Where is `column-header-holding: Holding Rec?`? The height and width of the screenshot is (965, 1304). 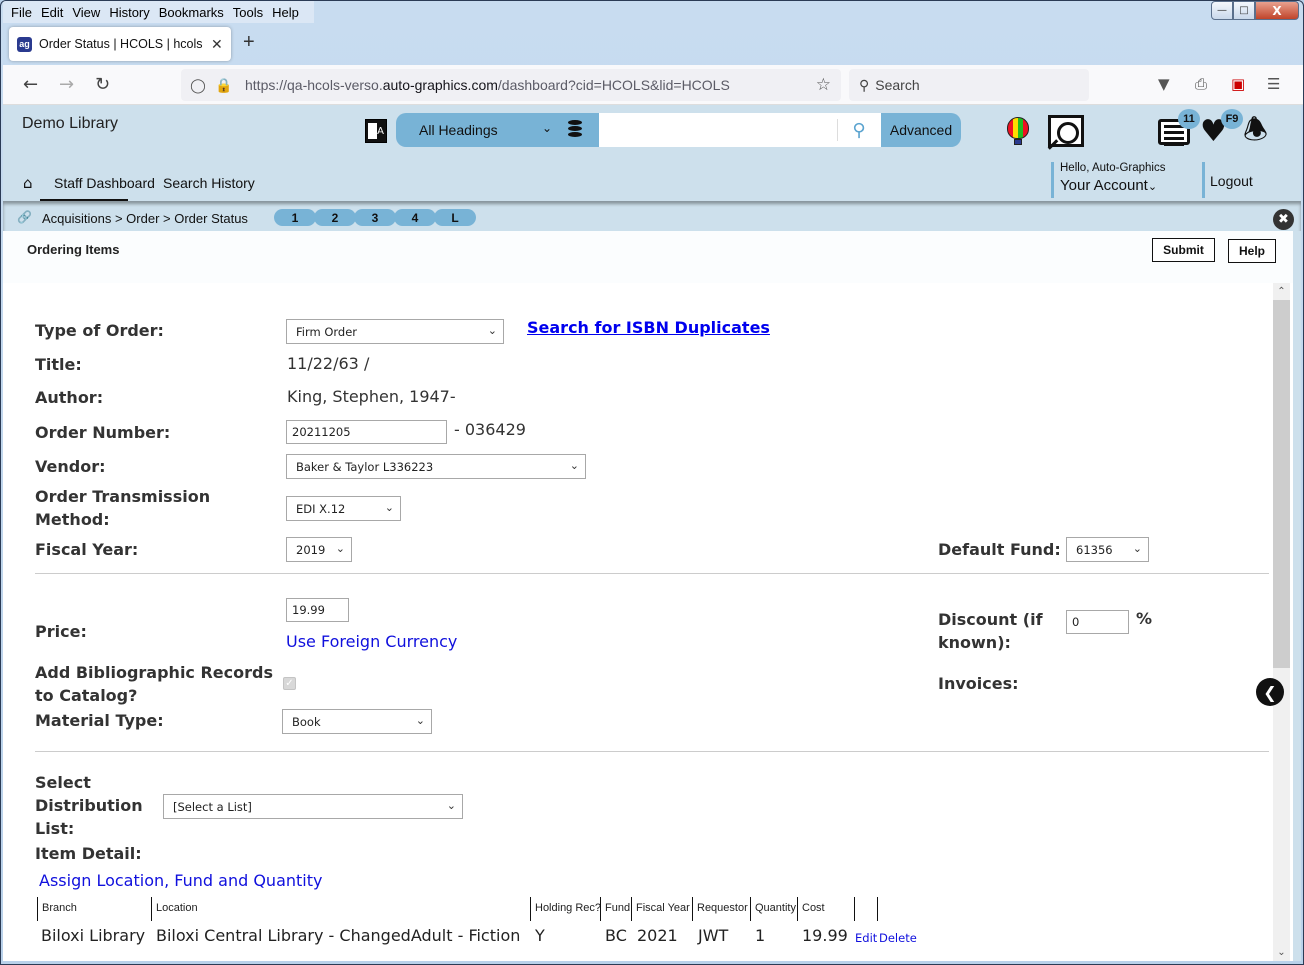
column-header-holding: Holding Rec? is located at coordinates (565, 909).